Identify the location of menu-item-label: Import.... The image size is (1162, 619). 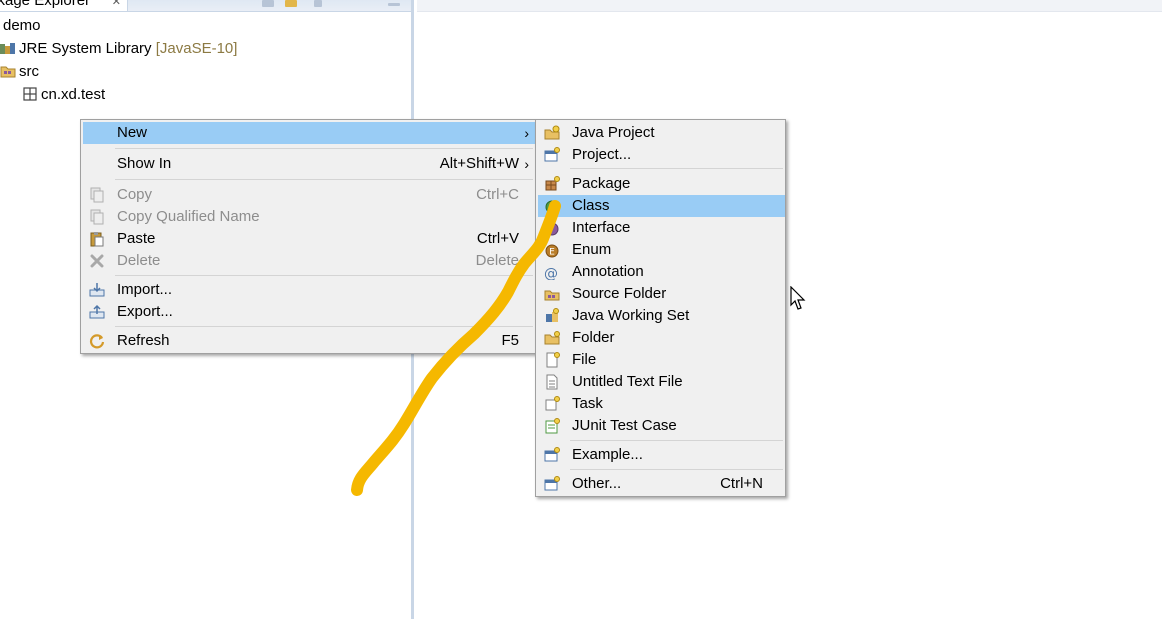
(145, 289).